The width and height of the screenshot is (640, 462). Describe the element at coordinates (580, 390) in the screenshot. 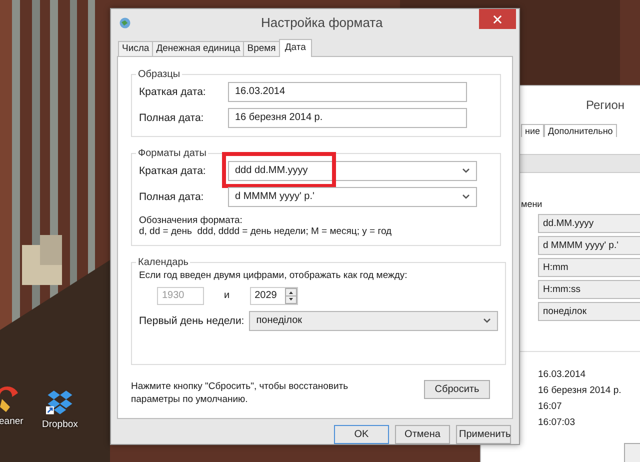

I see `example-value: 16 березня 2014 р.` at that location.